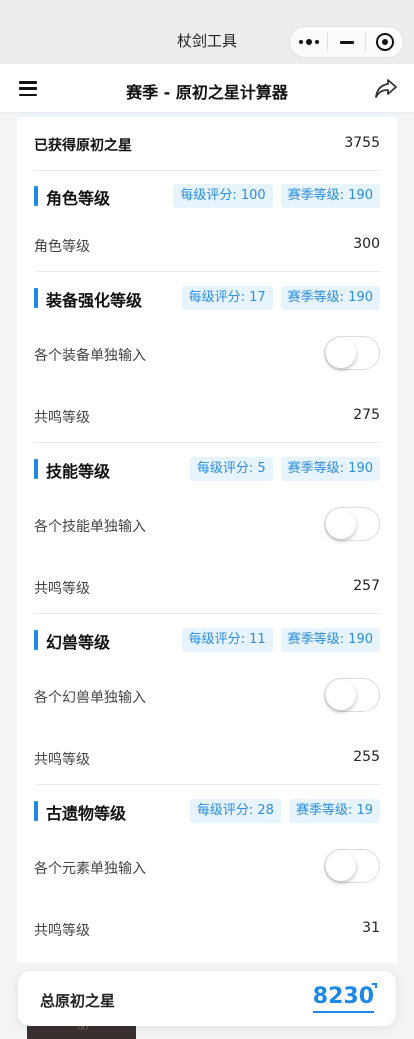 This screenshot has height=1039, width=414. I want to click on section-header-equipment: 装备强化等级 每级评分: 17 赛季等级: 190, so click(207, 298).